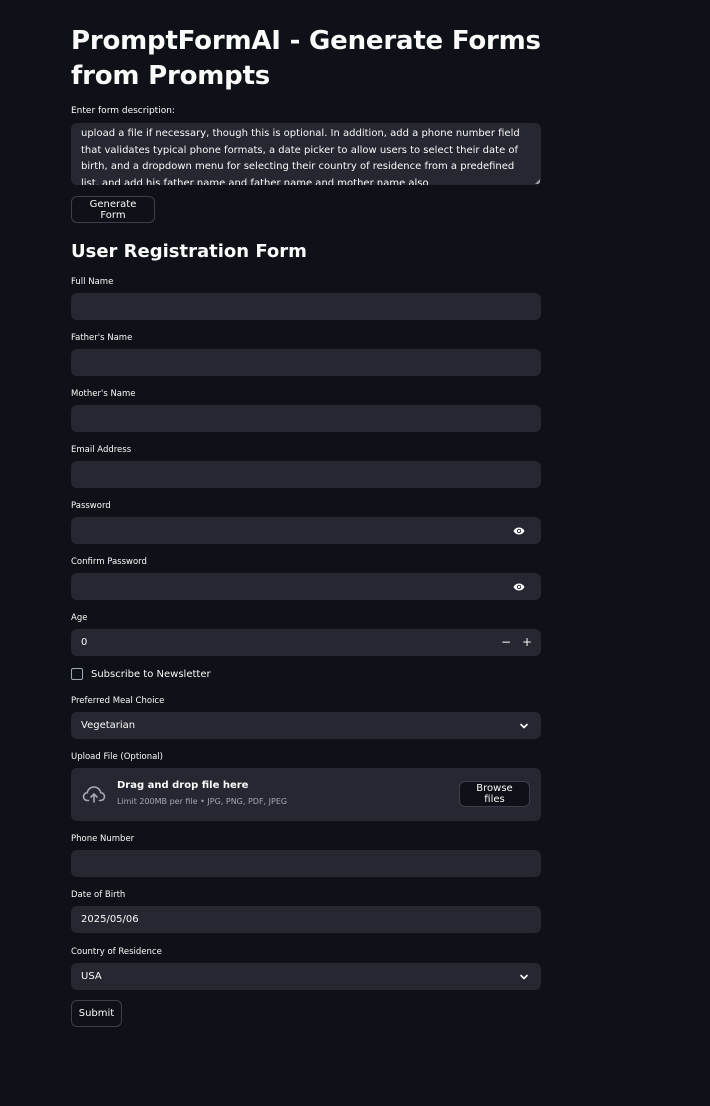 The image size is (710, 1106). Describe the element at coordinates (96, 1013) in the screenshot. I see `submit-button: Submit` at that location.